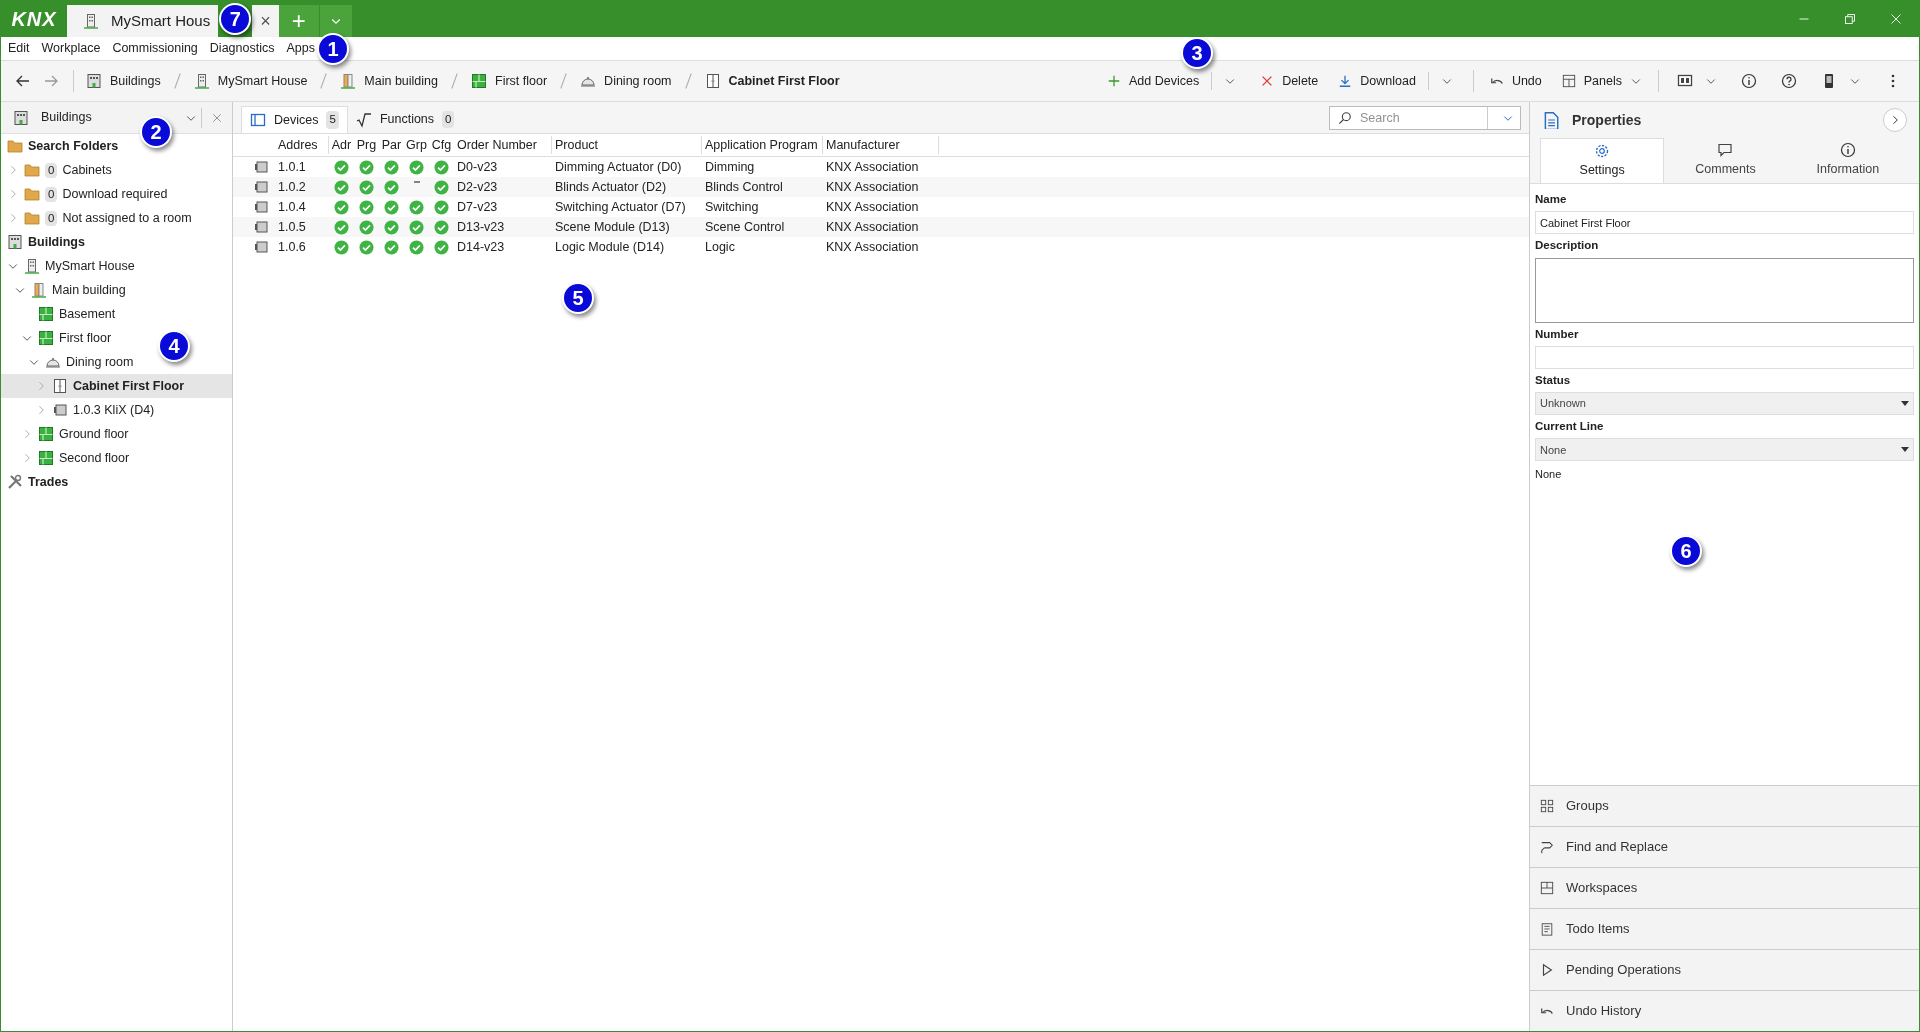  What do you see at coordinates (481, 227) in the screenshot?
I see `table-cell-text: D13-v23` at bounding box center [481, 227].